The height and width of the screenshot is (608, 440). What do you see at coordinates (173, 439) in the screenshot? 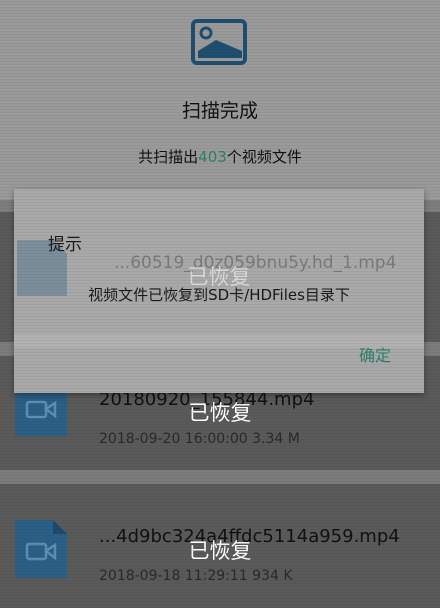
I see `file-date: 2018-09-20 16:00:00` at bounding box center [173, 439].